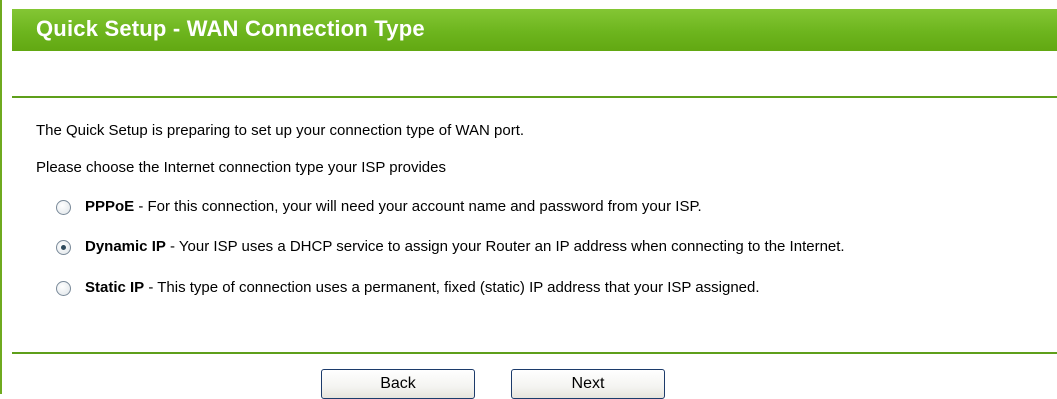 This screenshot has height=399, width=1057. Describe the element at coordinates (110, 206) in the screenshot. I see `pppoe-name: PPPoE` at that location.